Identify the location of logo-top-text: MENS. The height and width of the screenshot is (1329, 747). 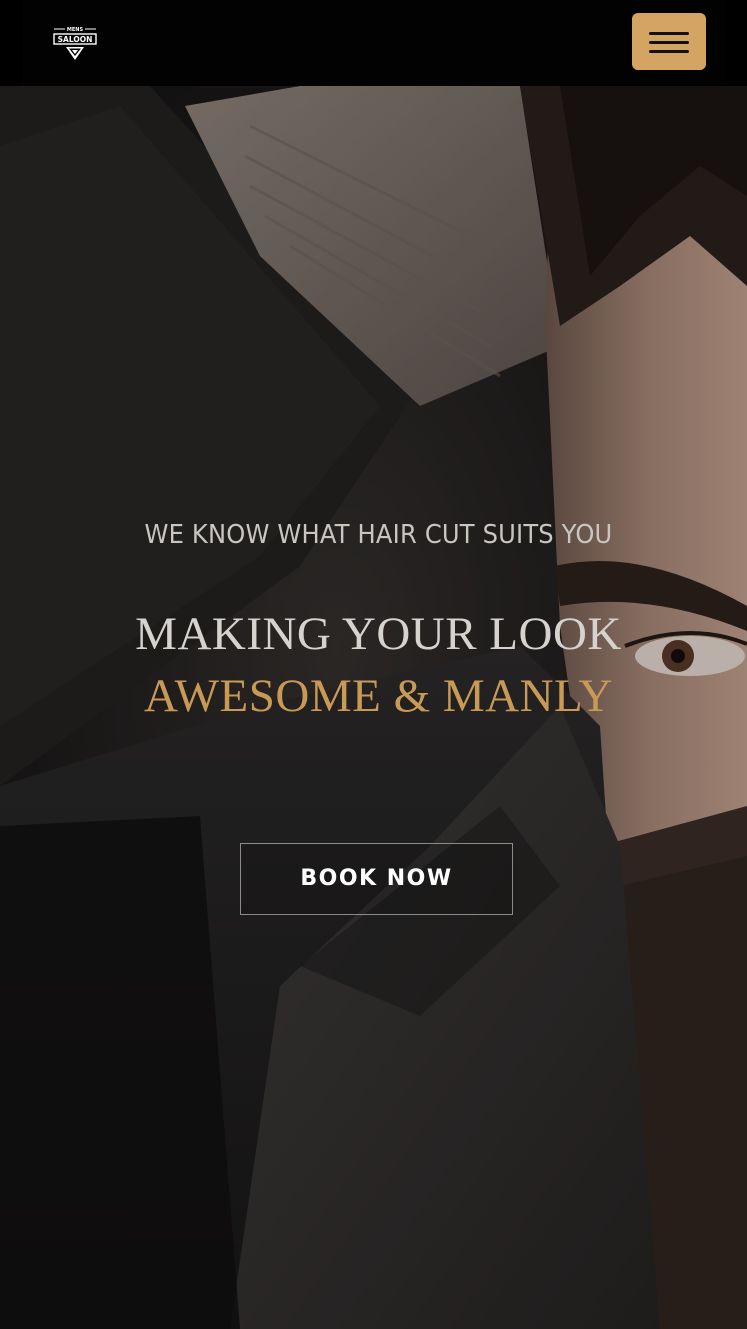
(75, 30).